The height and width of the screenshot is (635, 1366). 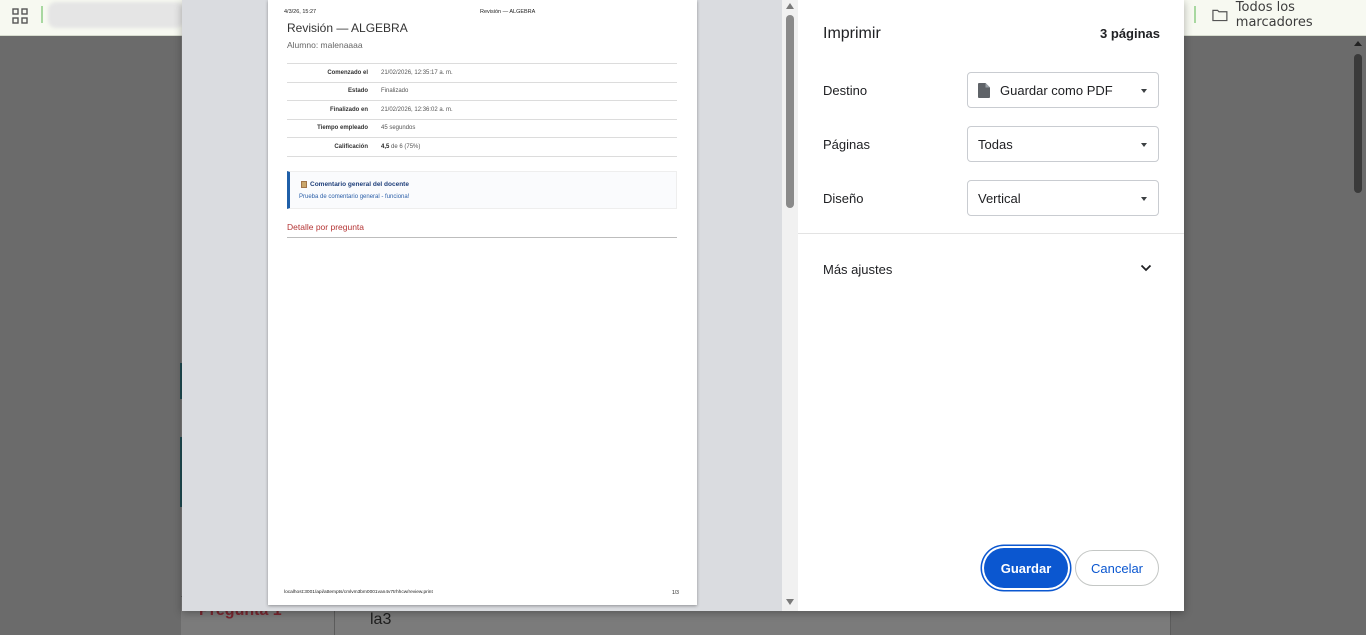 What do you see at coordinates (325, 45) in the screenshot?
I see `preview-student: Alumno: malenaaaa` at bounding box center [325, 45].